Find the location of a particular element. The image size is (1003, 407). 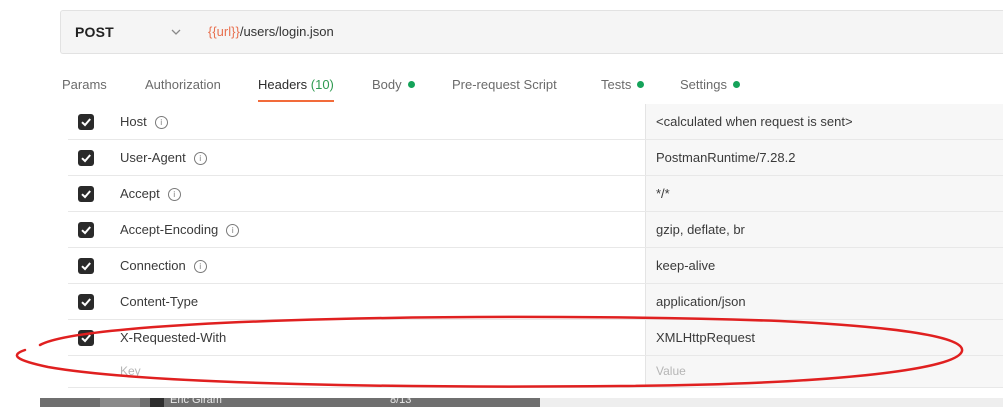

table-row: X-Requested-With XMLHttpRequest is located at coordinates (535, 338).